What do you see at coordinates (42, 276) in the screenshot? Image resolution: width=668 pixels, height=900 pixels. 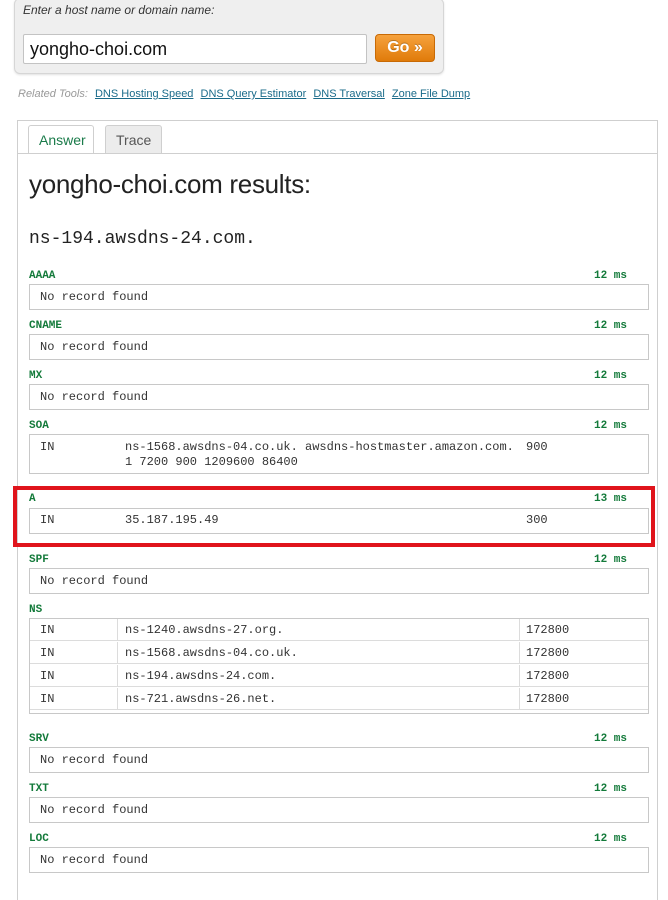 I see `record-type: AAAA` at bounding box center [42, 276].